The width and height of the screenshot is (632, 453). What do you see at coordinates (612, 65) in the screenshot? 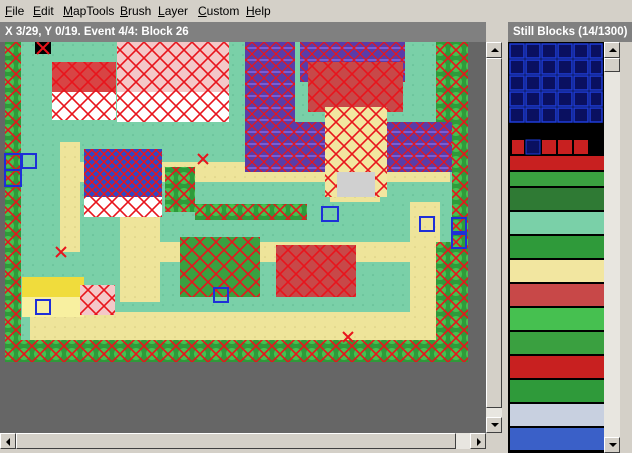
I see `tile-vertical-scroll-thumb` at bounding box center [612, 65].